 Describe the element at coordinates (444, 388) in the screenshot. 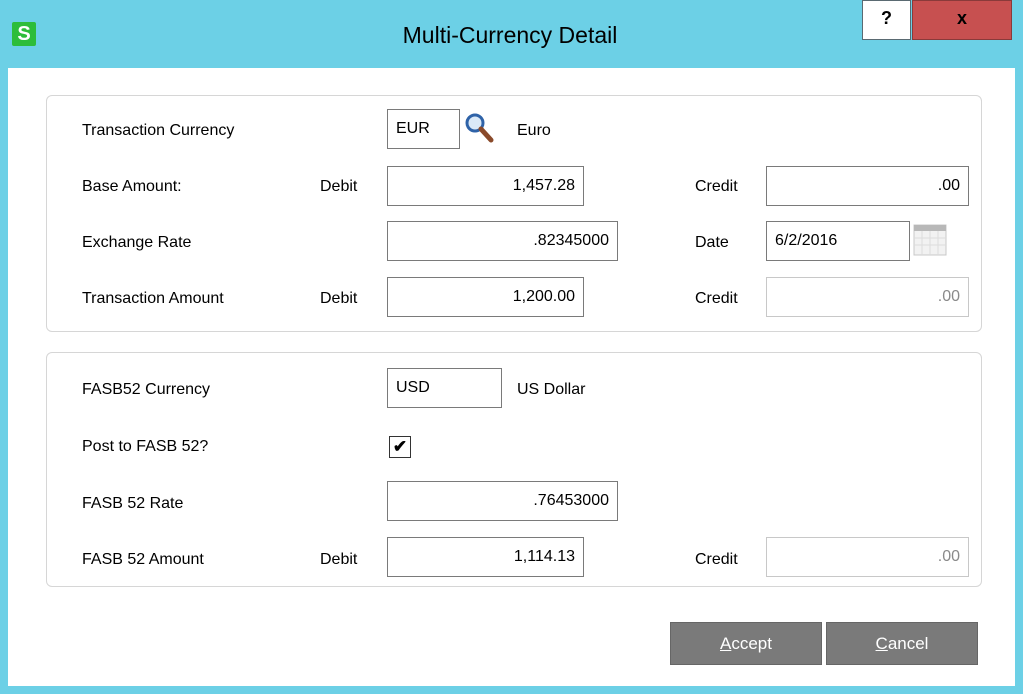

I see `fasb52-currency-input: USD` at that location.